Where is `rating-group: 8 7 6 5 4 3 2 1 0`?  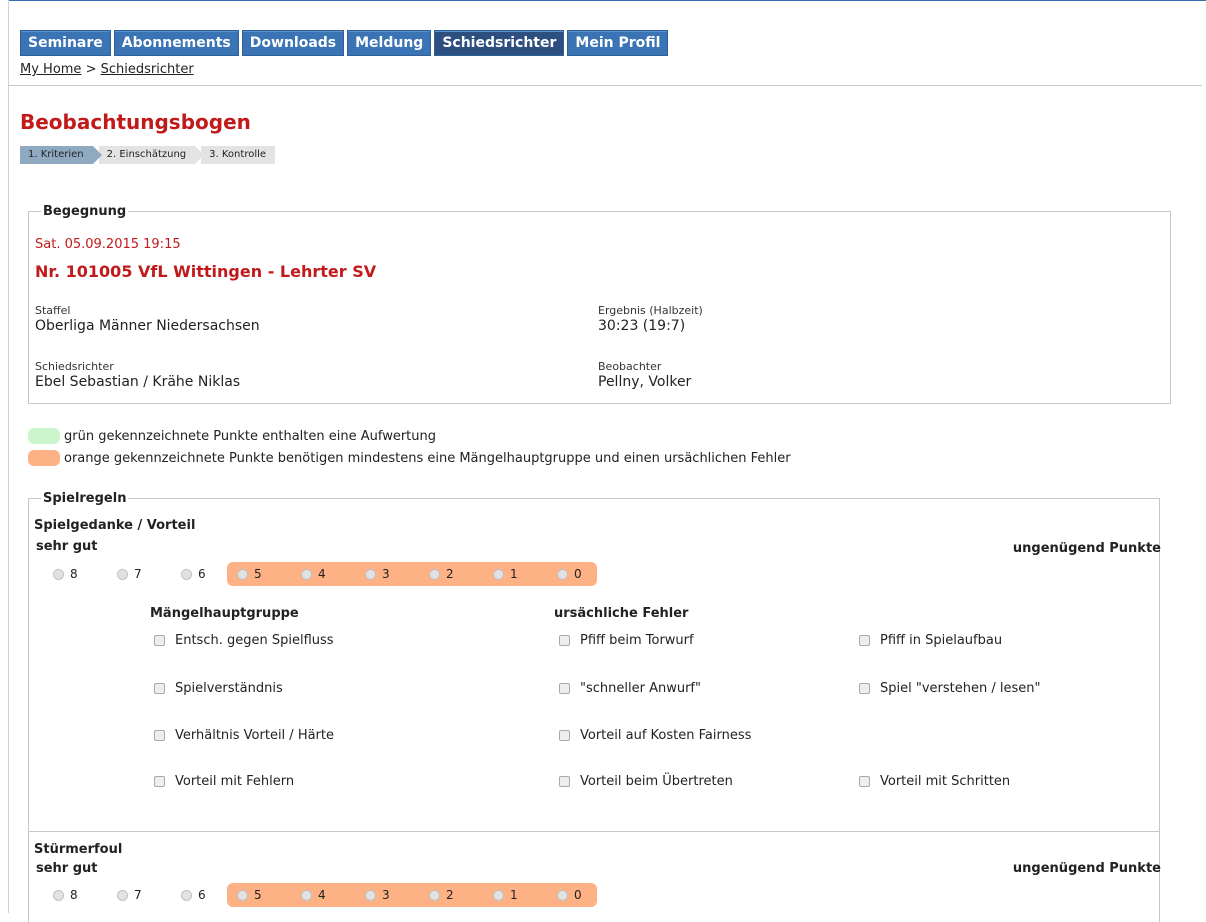 rating-group: 8 7 6 5 4 3 2 1 0 is located at coordinates (325, 574).